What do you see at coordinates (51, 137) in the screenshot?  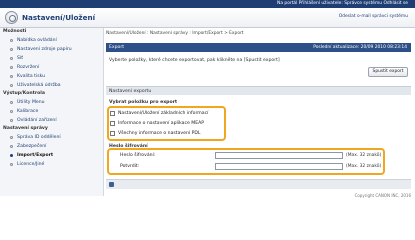 I see `sidebar-item-department-id: Správa ID oddělení` at bounding box center [51, 137].